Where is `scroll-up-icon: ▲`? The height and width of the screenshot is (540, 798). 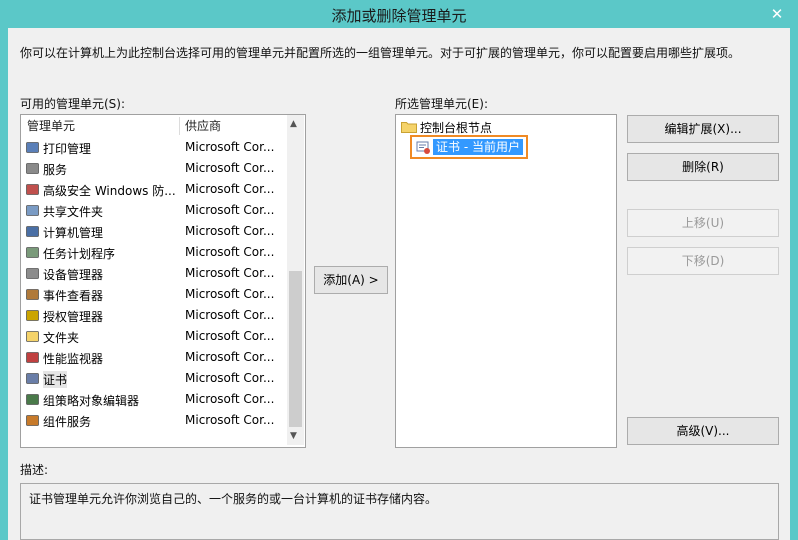 scroll-up-icon: ▲ is located at coordinates (293, 124).